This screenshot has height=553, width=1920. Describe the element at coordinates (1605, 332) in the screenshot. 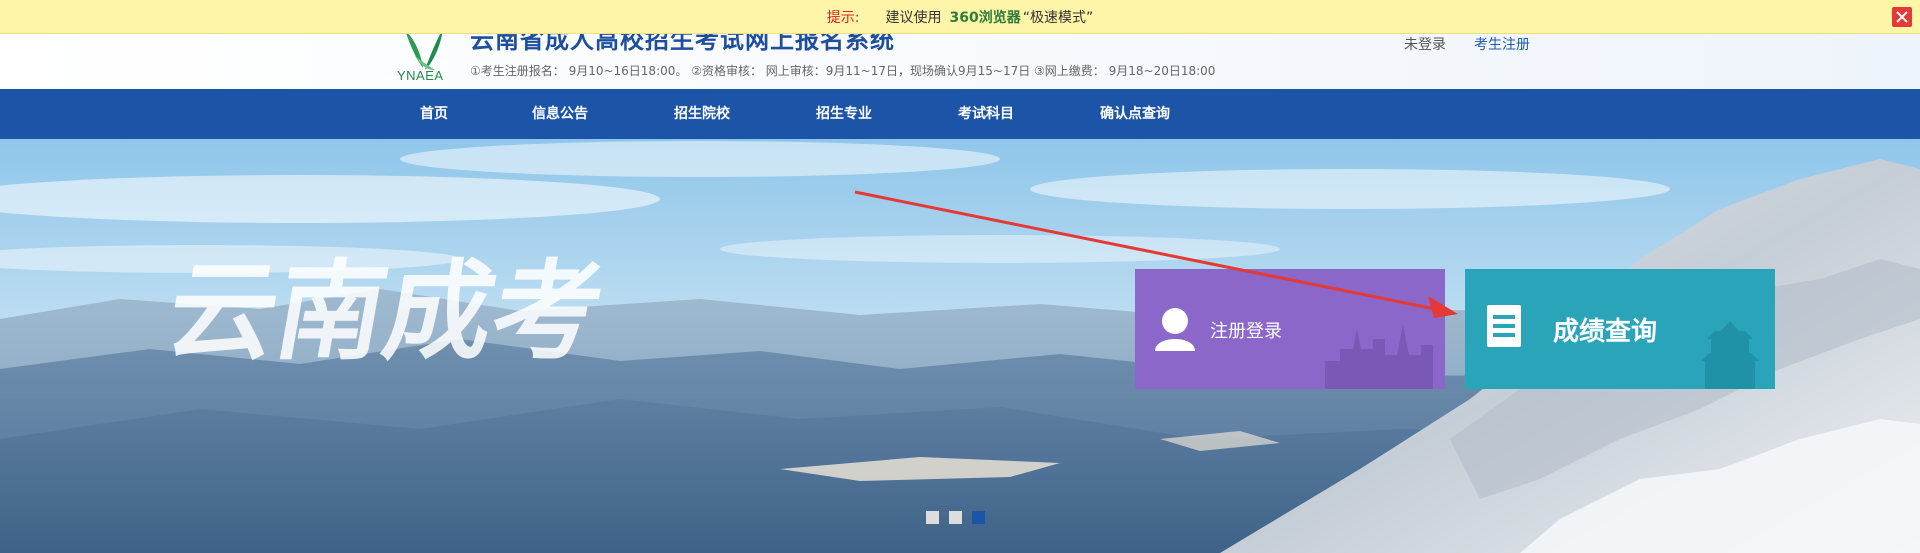

I see `score-query-label: 成绩查询` at that location.